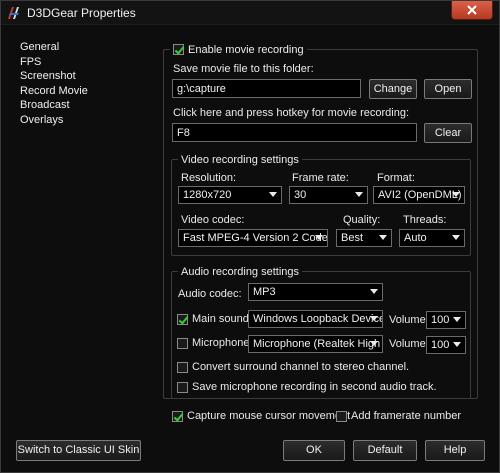 The height and width of the screenshot is (473, 500). Describe the element at coordinates (182, 367) in the screenshot. I see `surround-to-stereo-check` at that location.